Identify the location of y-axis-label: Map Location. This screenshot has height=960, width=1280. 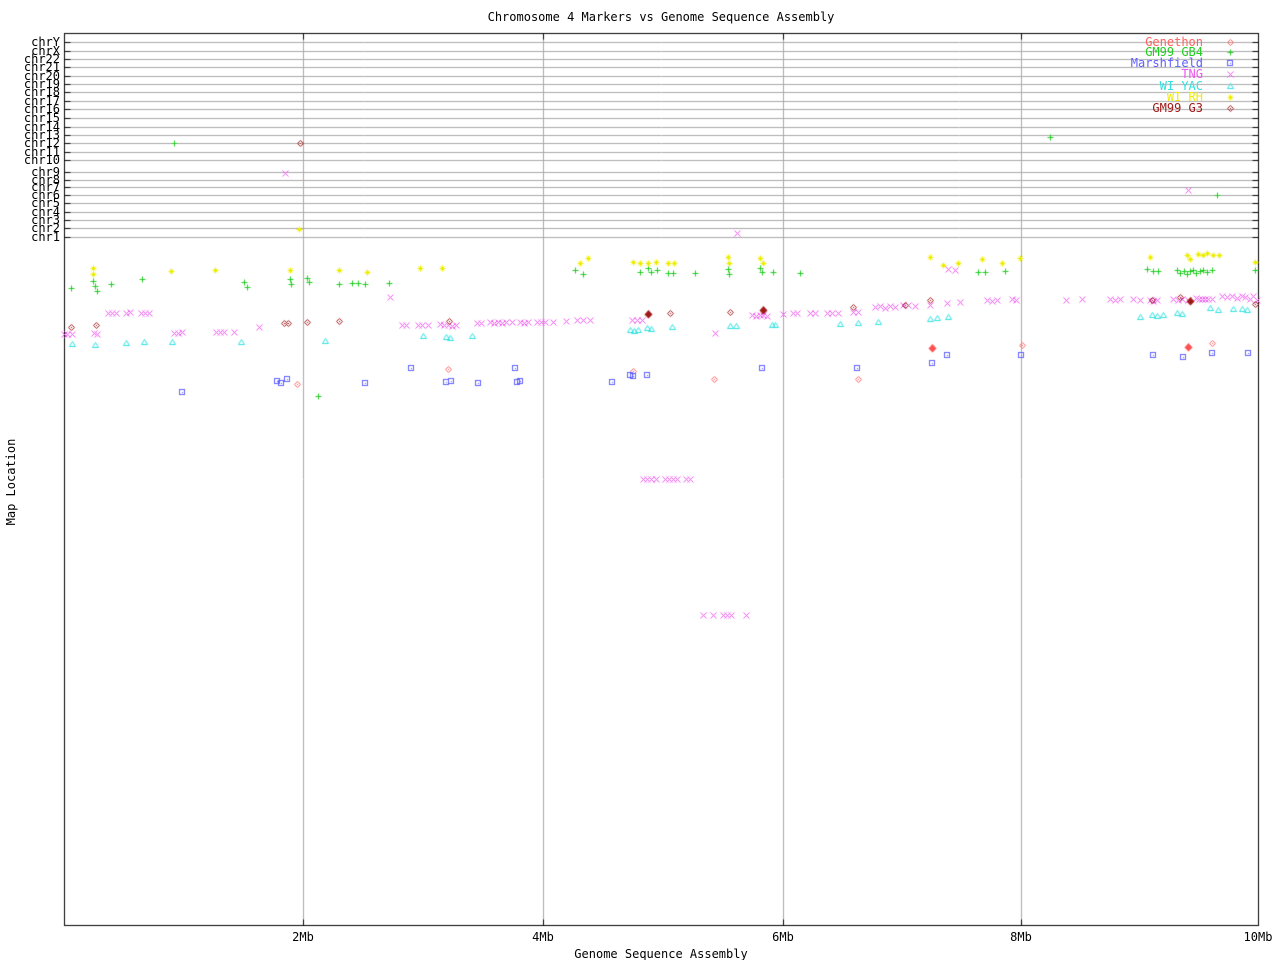
(11, 482).